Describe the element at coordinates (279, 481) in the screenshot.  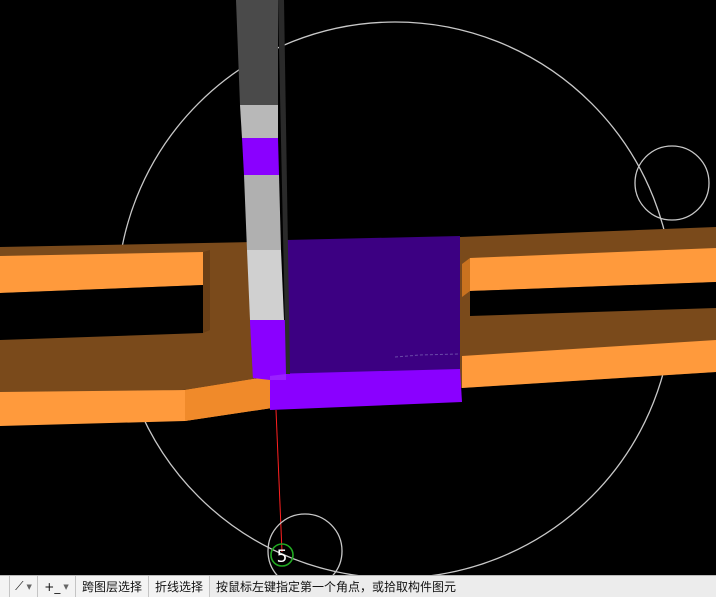
I see `guide-line` at that location.